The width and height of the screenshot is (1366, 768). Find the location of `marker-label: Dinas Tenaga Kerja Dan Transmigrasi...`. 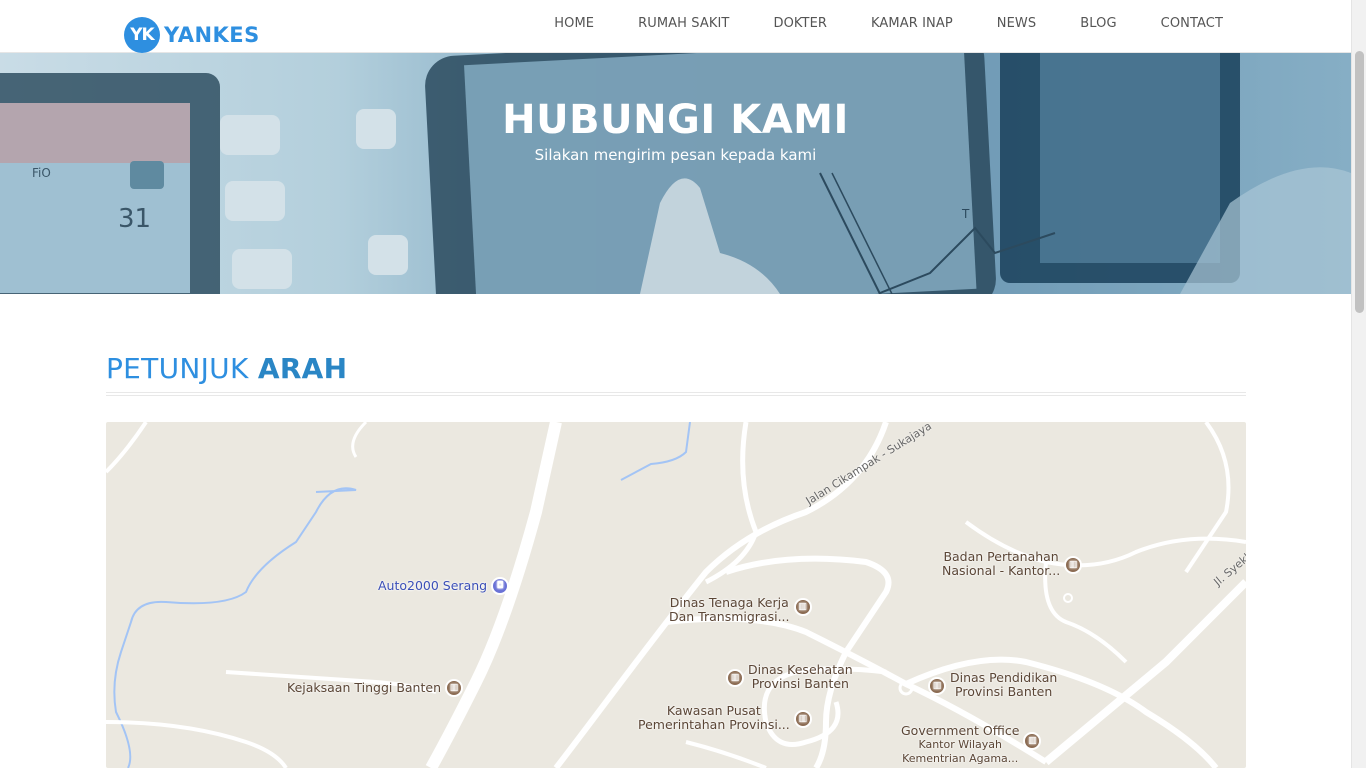

marker-label: Dinas Tenaga Kerja Dan Transmigrasi... is located at coordinates (729, 610).